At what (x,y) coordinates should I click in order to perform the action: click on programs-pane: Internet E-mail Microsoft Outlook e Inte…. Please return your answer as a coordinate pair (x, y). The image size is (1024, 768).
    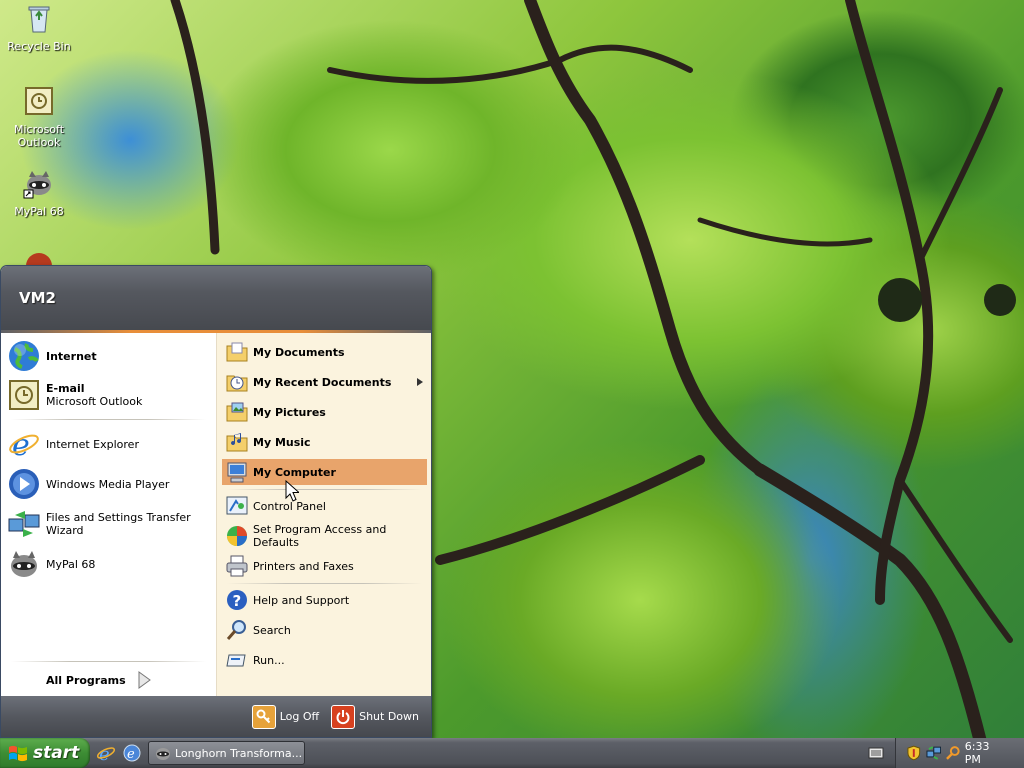
    Looking at the image, I should click on (108, 514).